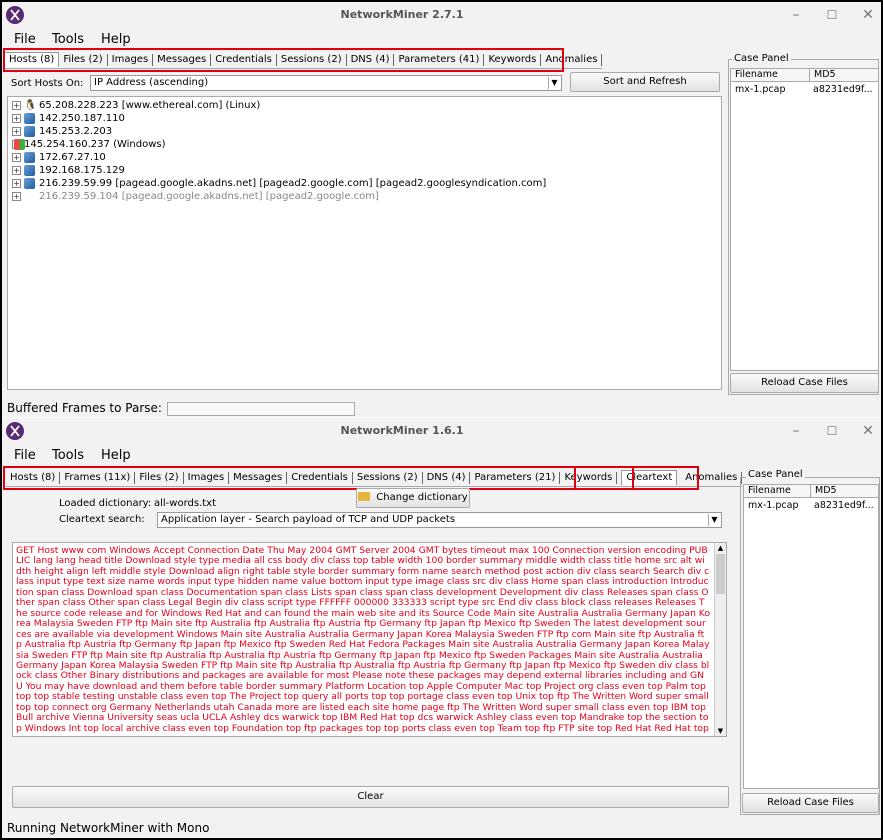 This screenshot has height=840, width=883. Describe the element at coordinates (151, 82) in the screenshot. I see `sort-hosts-value: IP Address (ascending)` at that location.